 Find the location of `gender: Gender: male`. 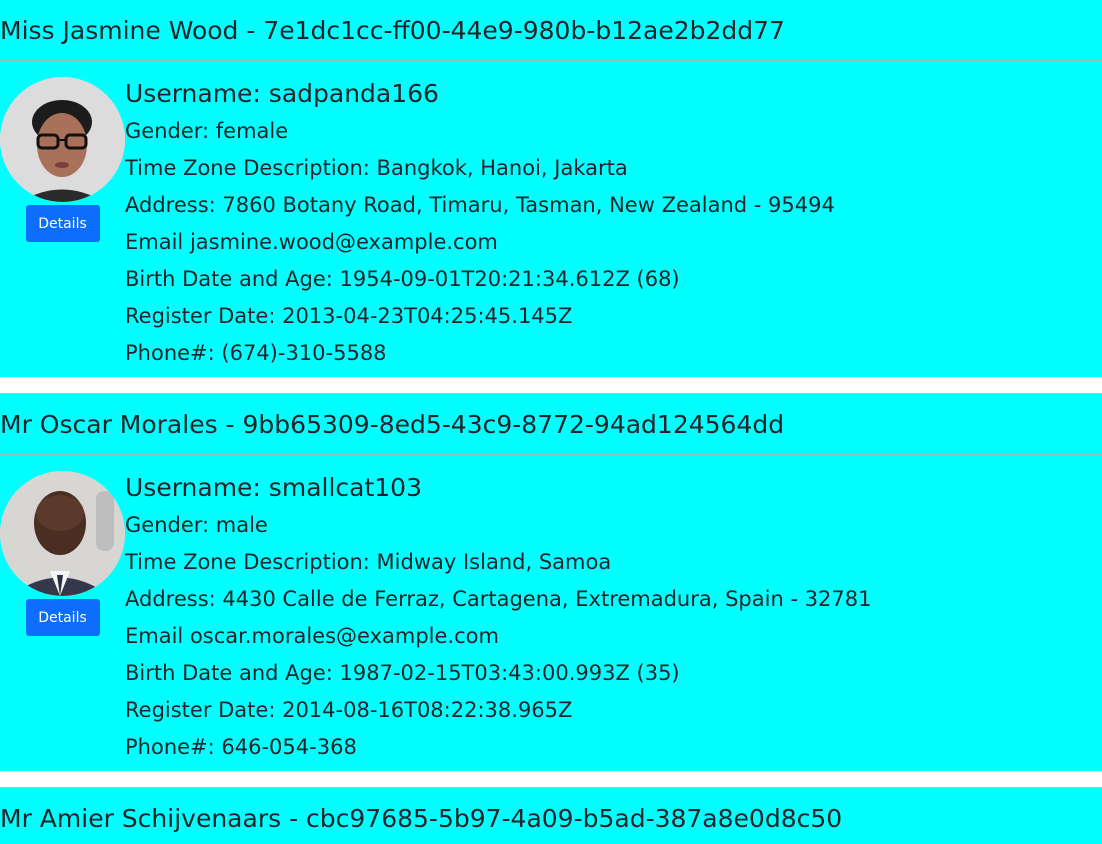

gender: Gender: male is located at coordinates (196, 525).